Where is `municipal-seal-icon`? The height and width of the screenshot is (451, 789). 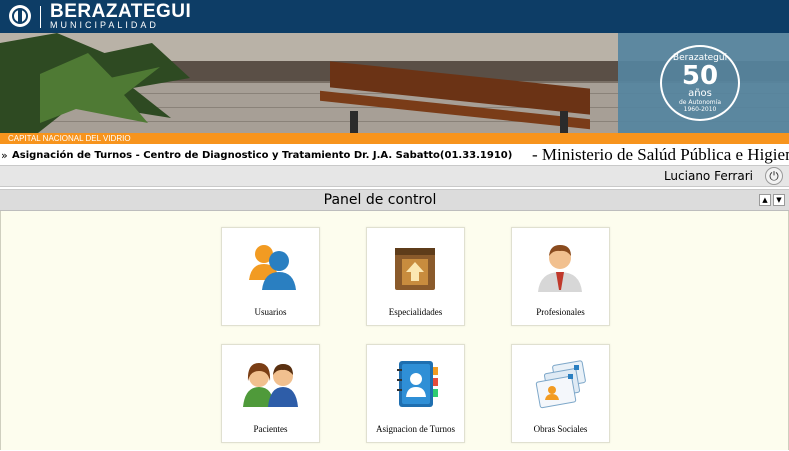
municipal-seal-icon is located at coordinates (20, 16).